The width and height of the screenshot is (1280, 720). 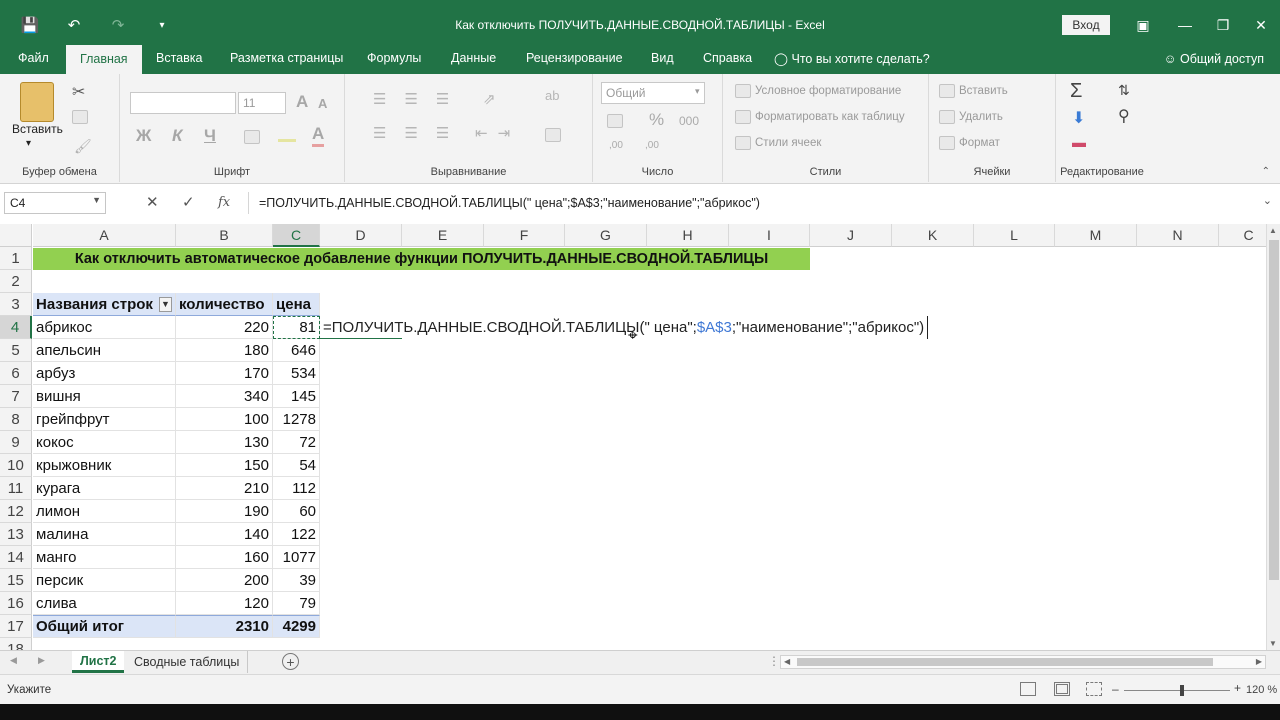 What do you see at coordinates (224, 304) in the screenshot?
I see `pivot-header-quantity: количество` at bounding box center [224, 304].